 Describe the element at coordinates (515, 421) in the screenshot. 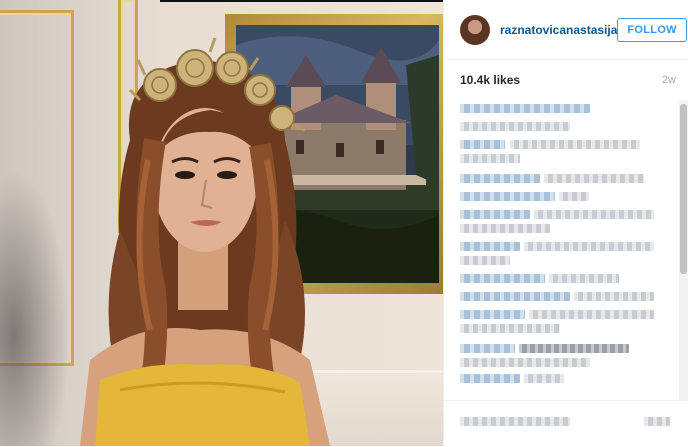

I see `blurred-input-placeholder` at that location.